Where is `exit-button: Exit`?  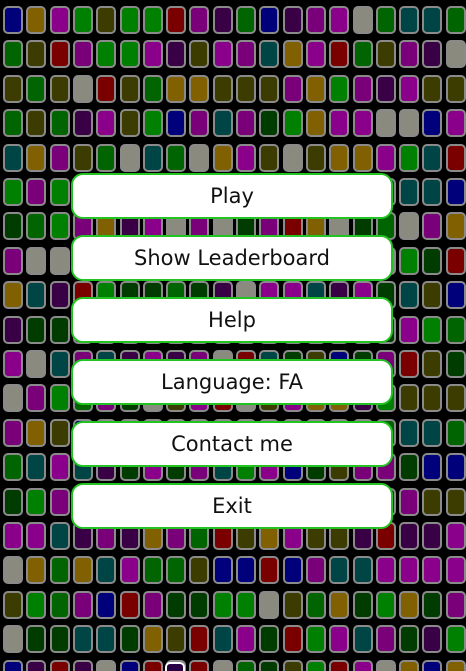 exit-button: Exit is located at coordinates (232, 506).